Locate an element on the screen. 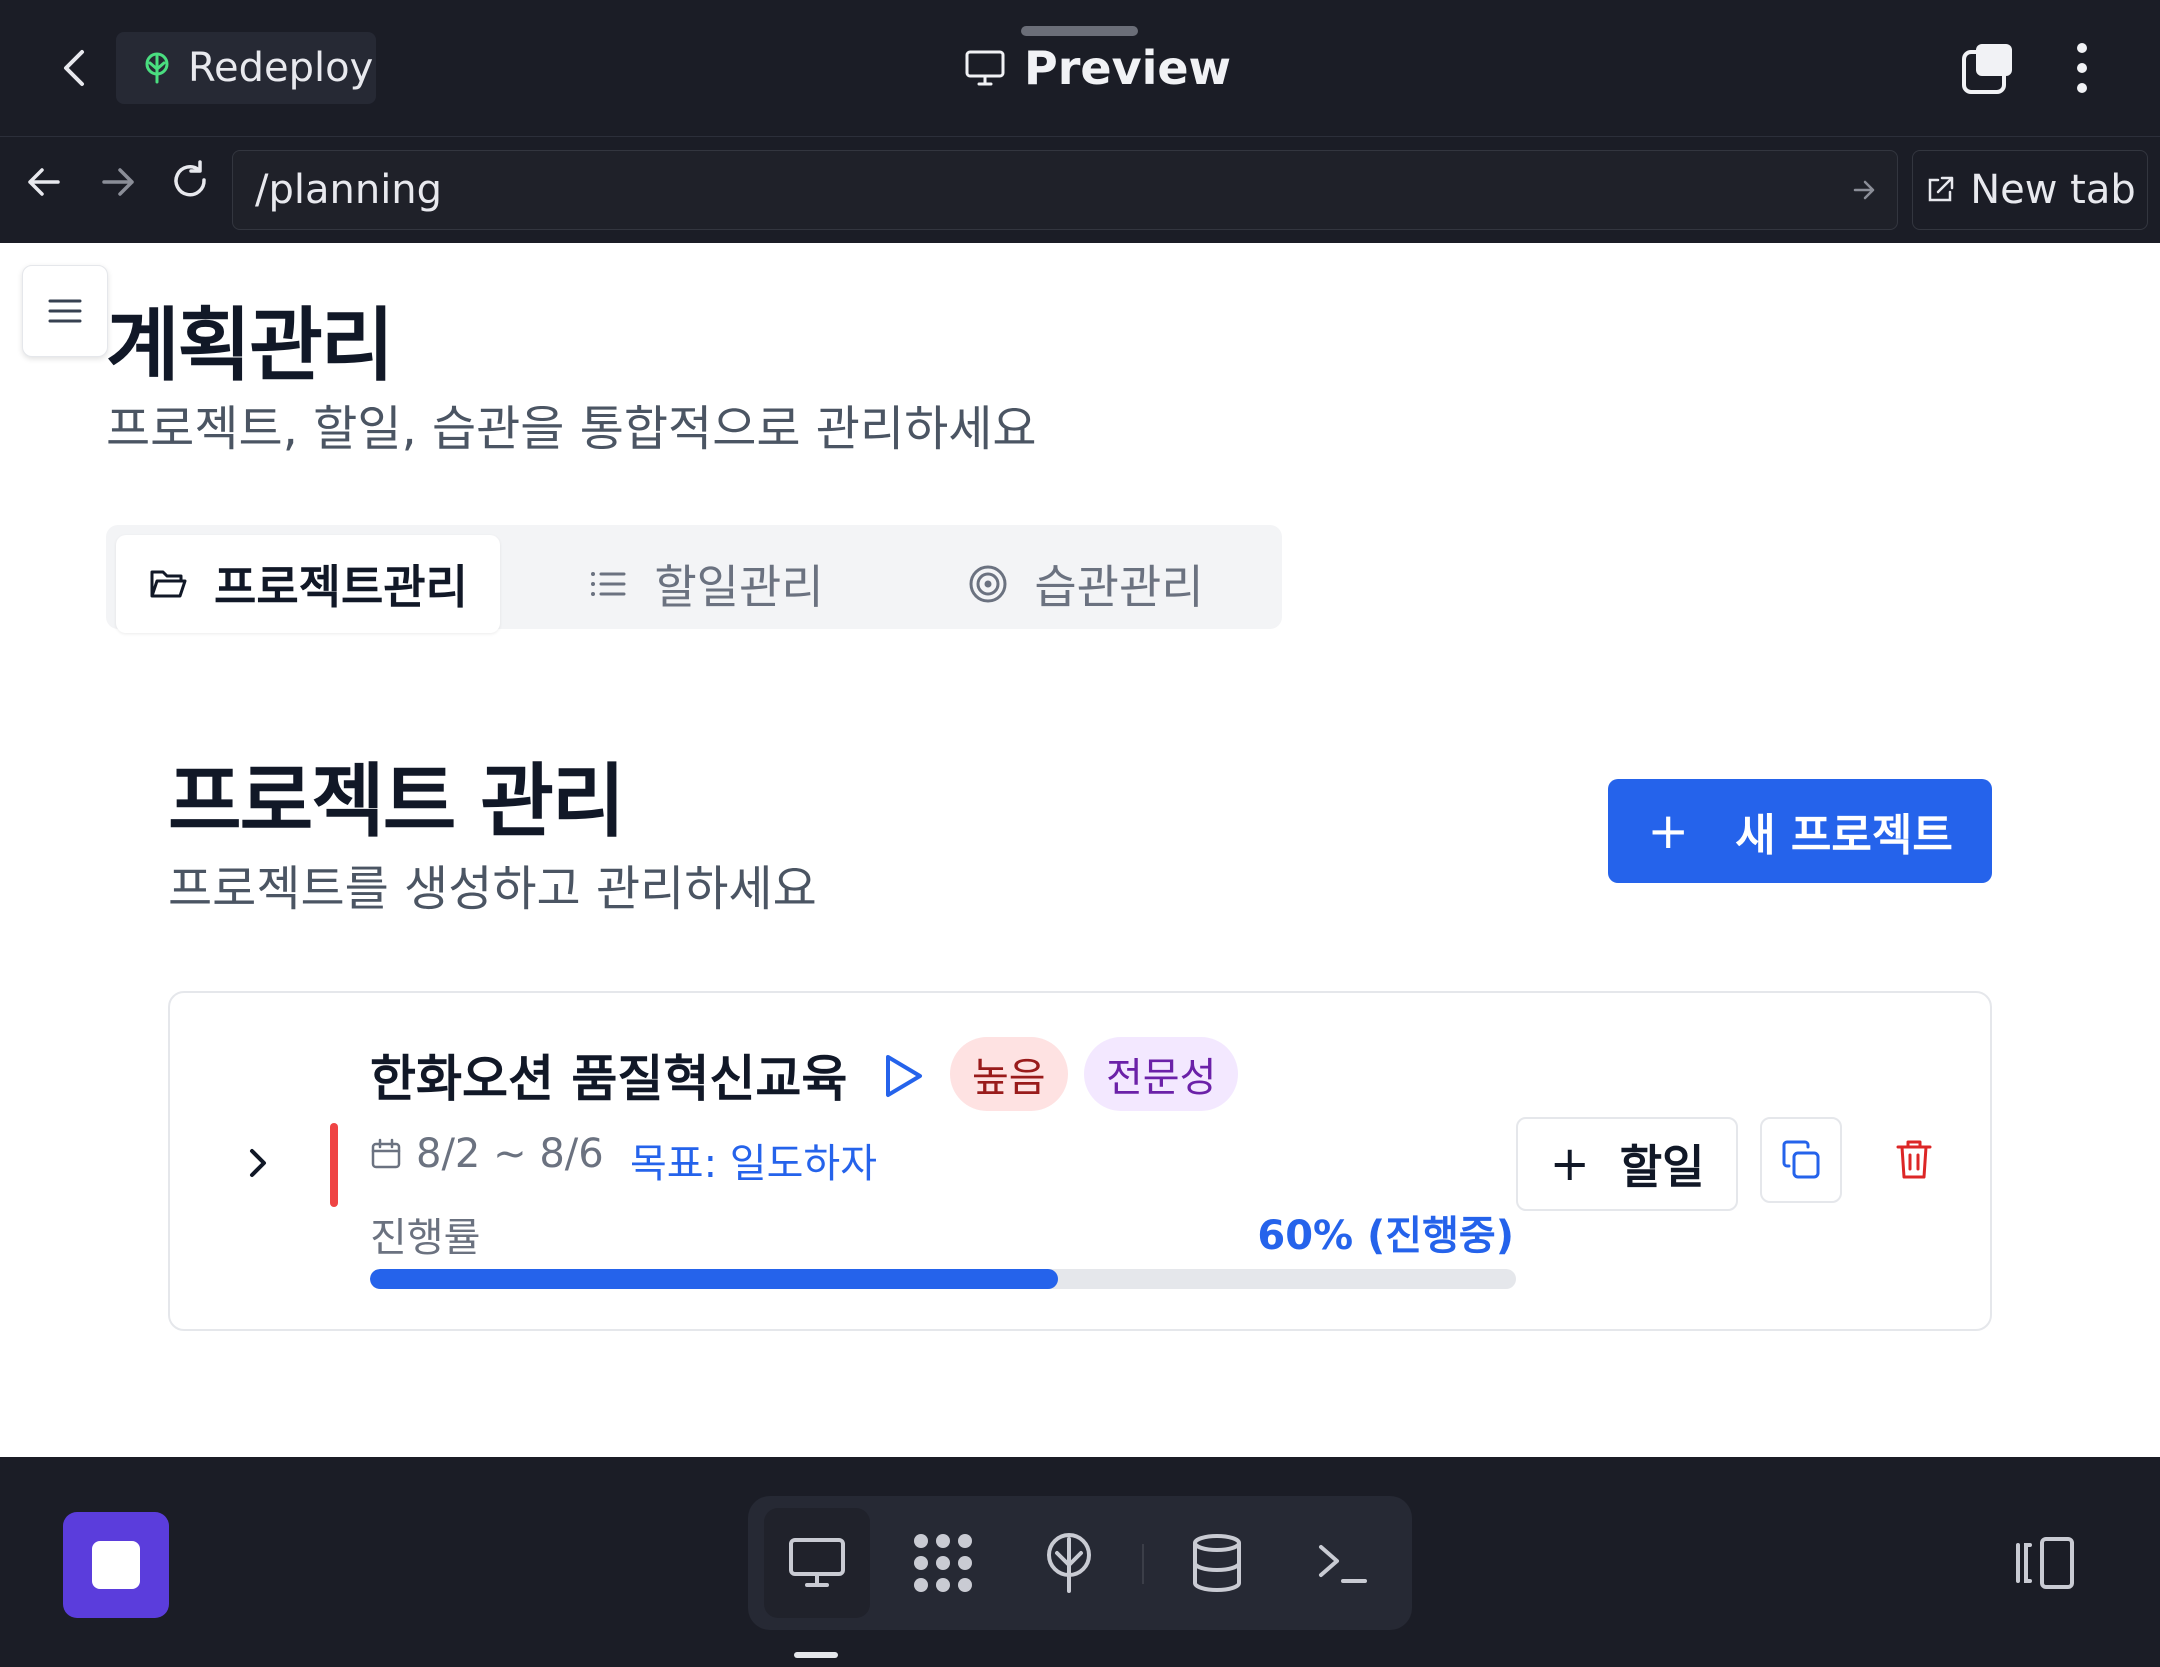 The image size is (2160, 1667). panel-toggle-button is located at coordinates (2044, 1563).